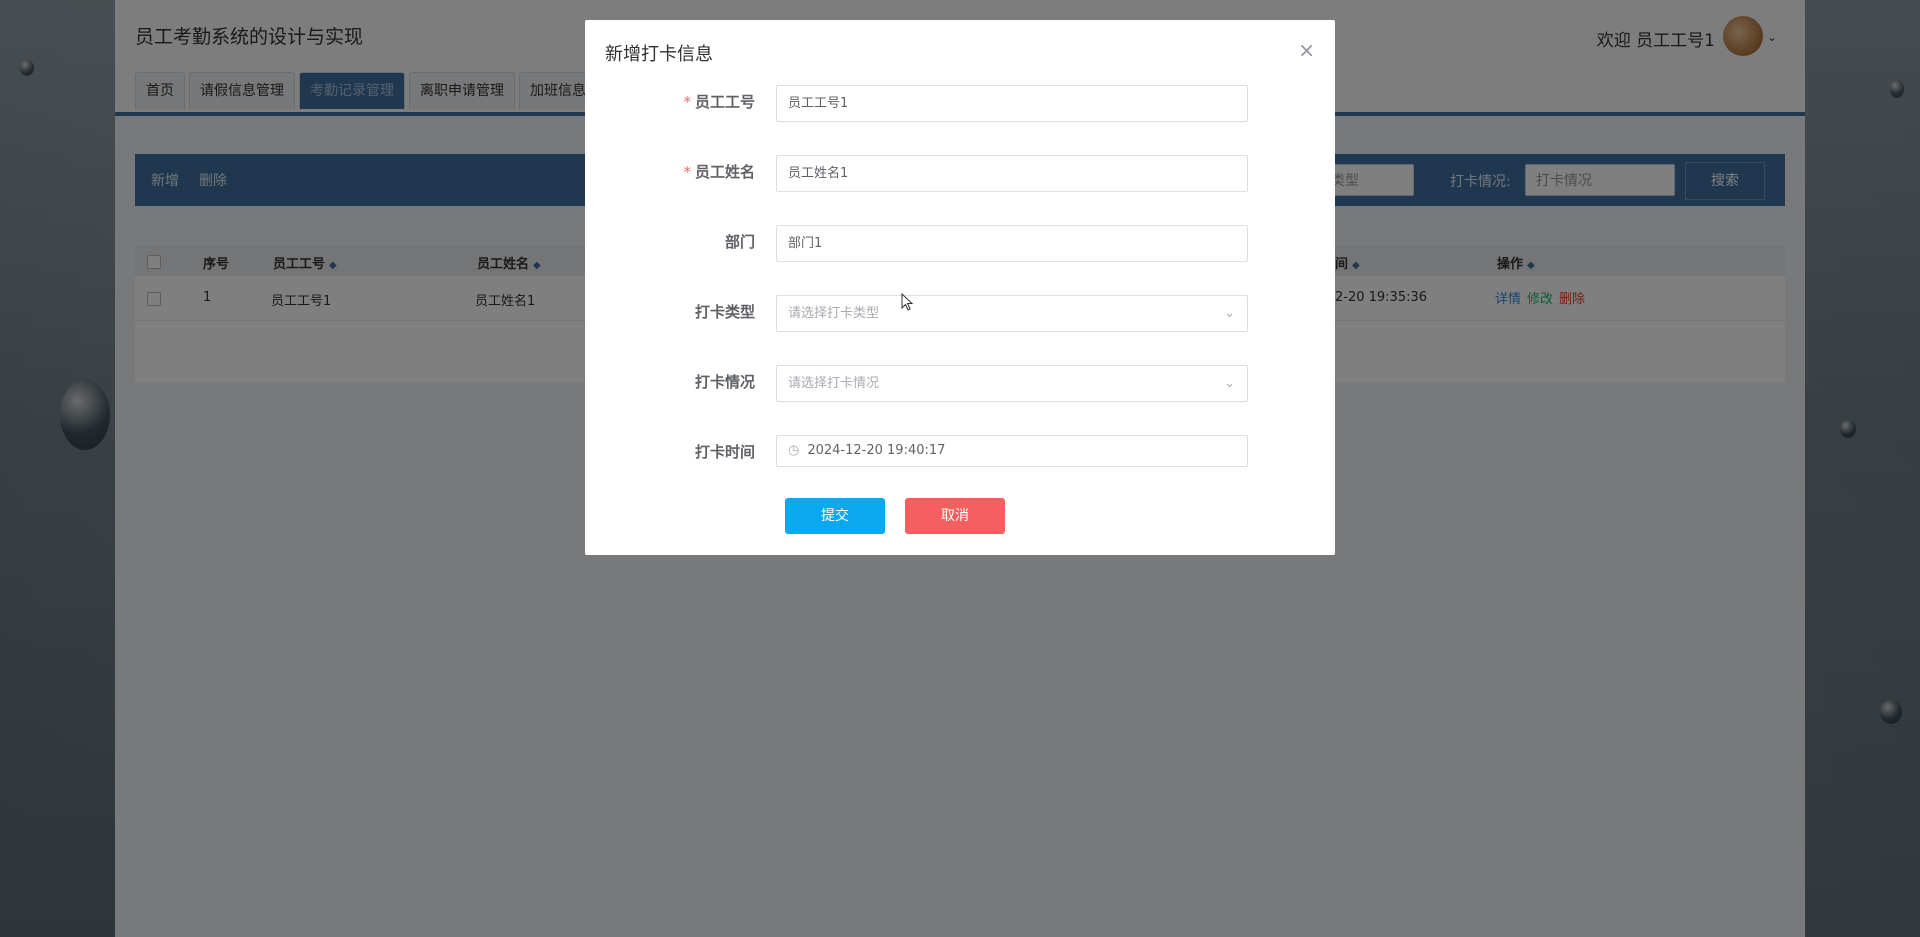 This screenshot has height=937, width=1920. Describe the element at coordinates (1012, 451) in the screenshot. I see `time-picker: ◷ 2024-12-20 19:40:17` at that location.